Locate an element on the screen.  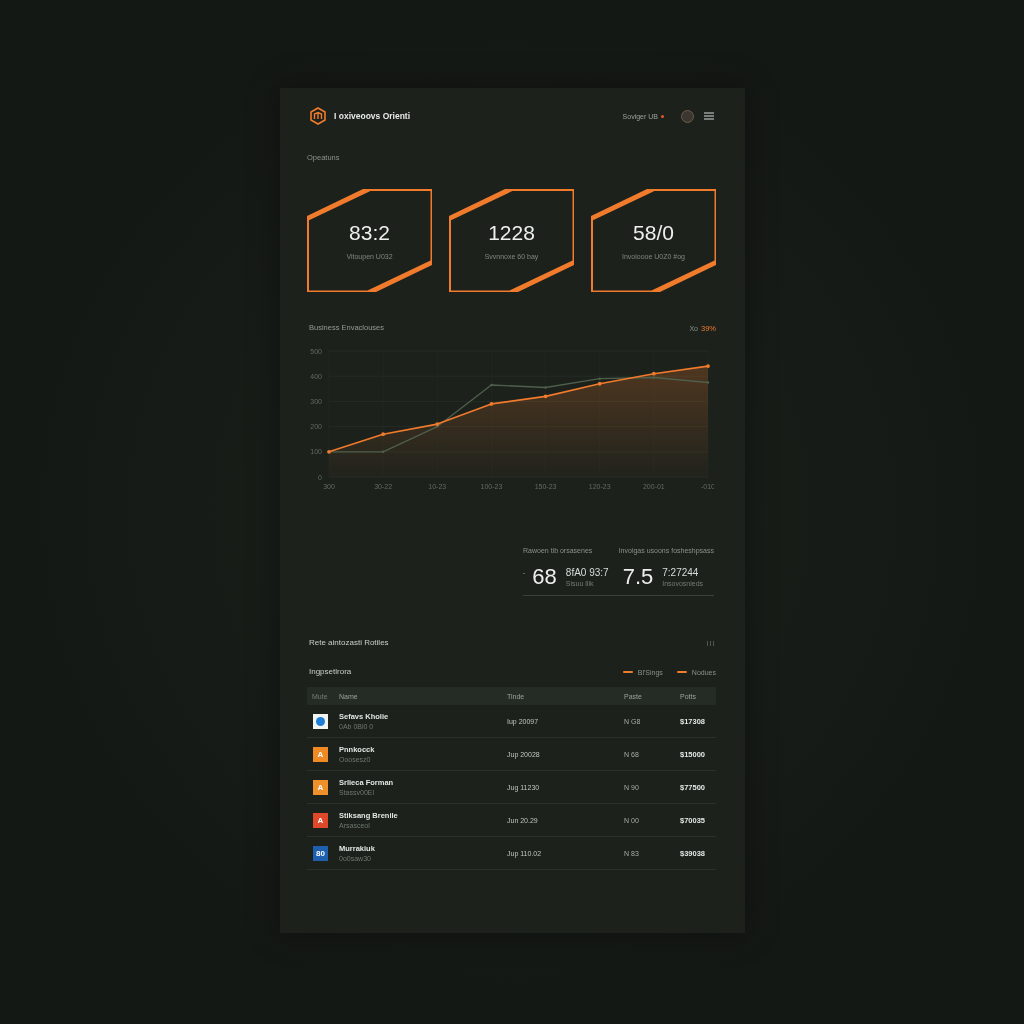
stat-value: 1228 is located at coordinates (511, 232).